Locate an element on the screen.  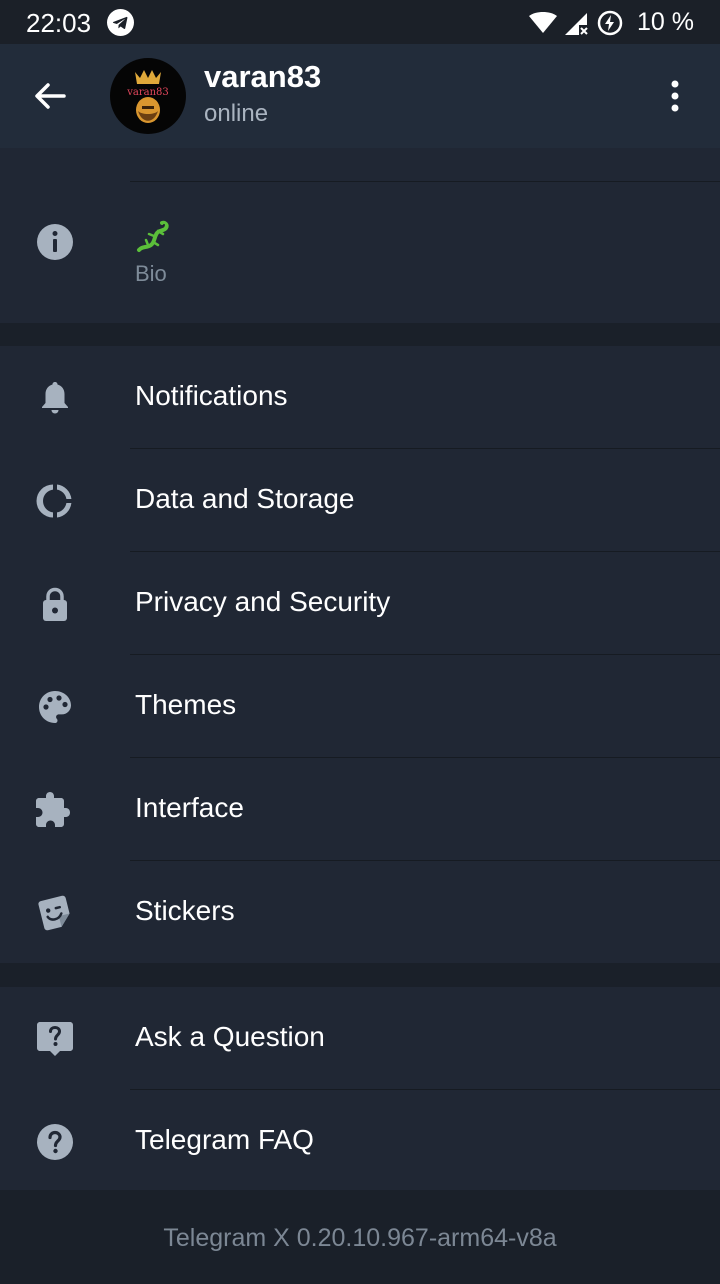
app-version: Telegram X 0.20.10.967-arm64-v8a is located at coordinates (360, 1238).